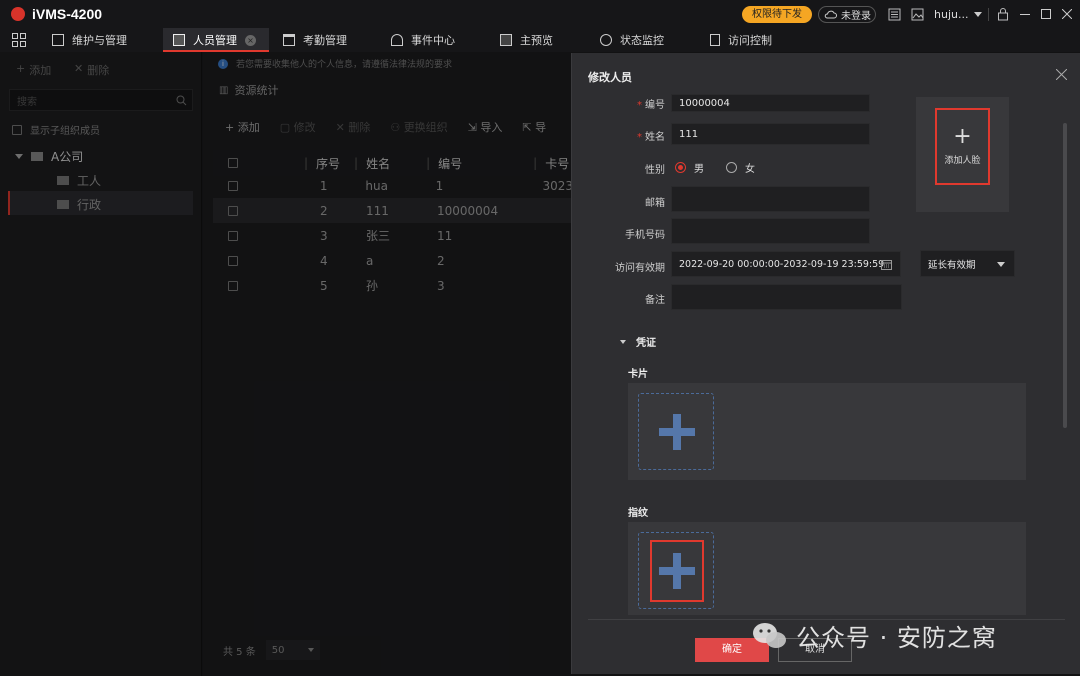 The image size is (1080, 676). What do you see at coordinates (770, 199) in the screenshot?
I see `email-field` at bounding box center [770, 199].